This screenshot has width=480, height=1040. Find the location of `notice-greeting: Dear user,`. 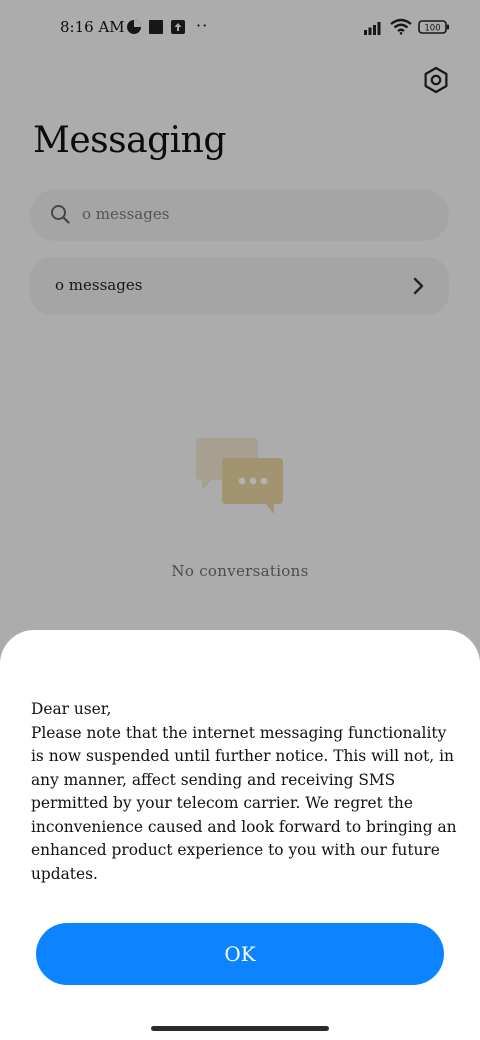

notice-greeting: Dear user, is located at coordinates (71, 709).